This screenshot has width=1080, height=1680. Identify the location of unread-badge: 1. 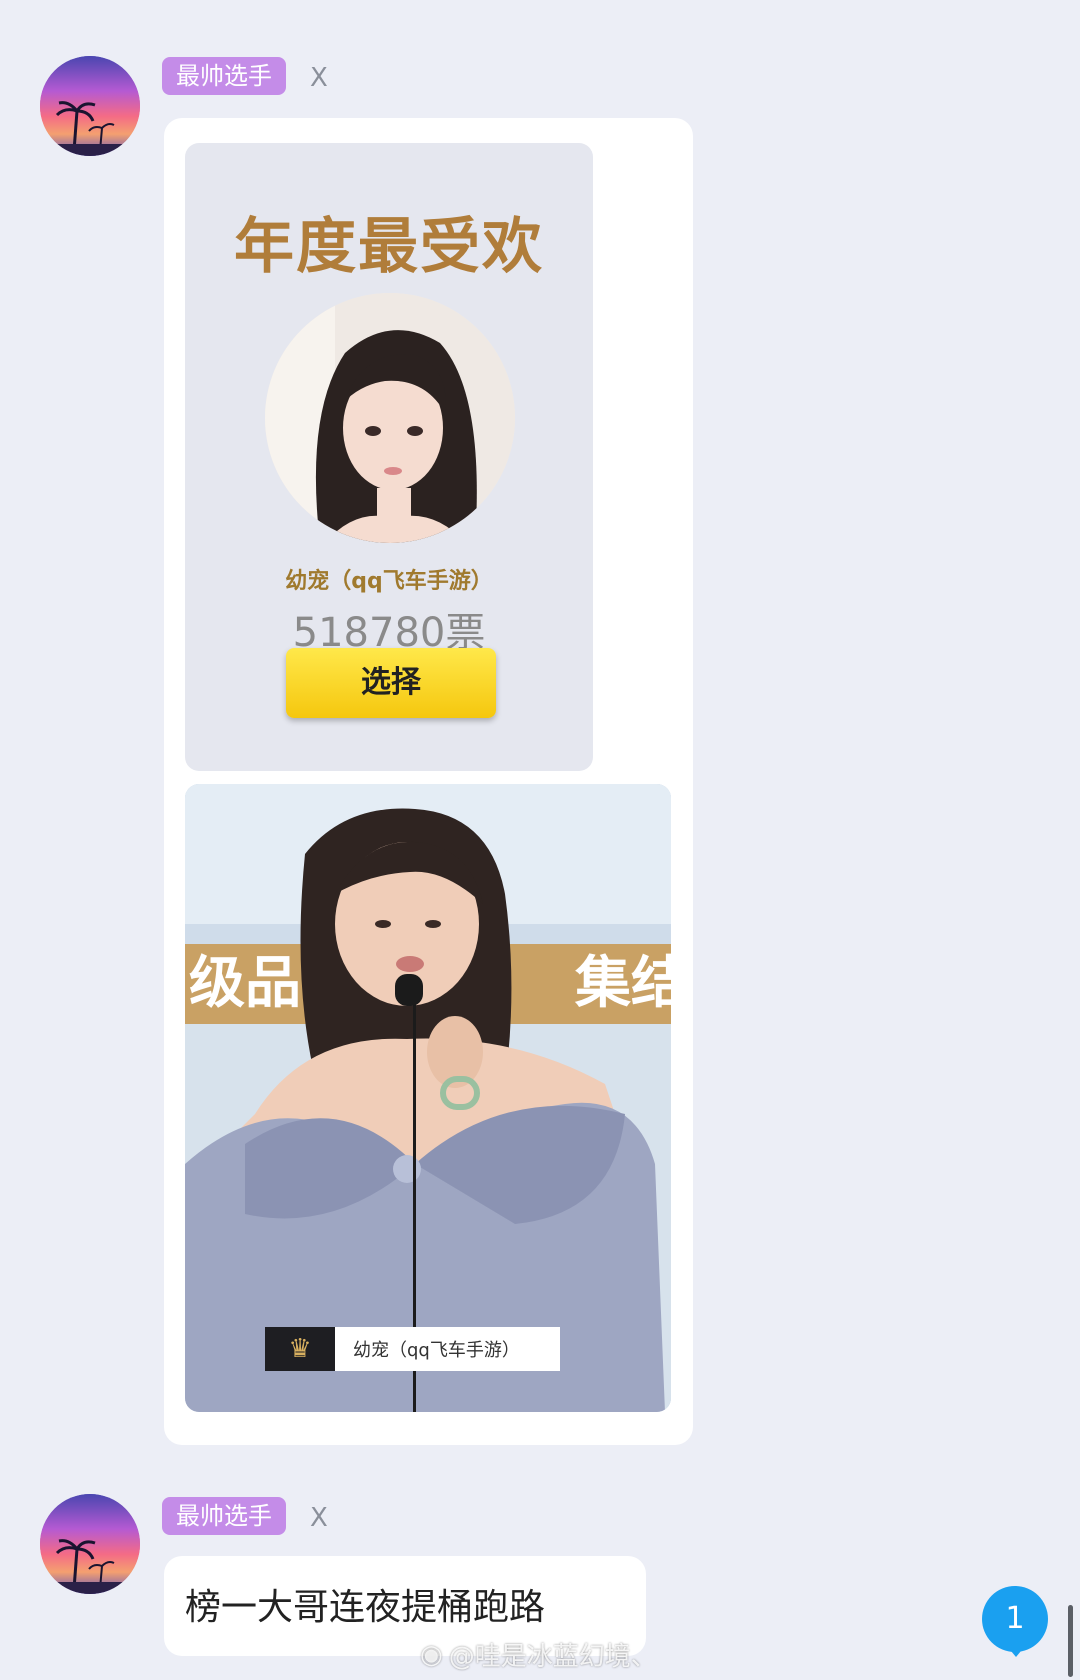
(1015, 1619).